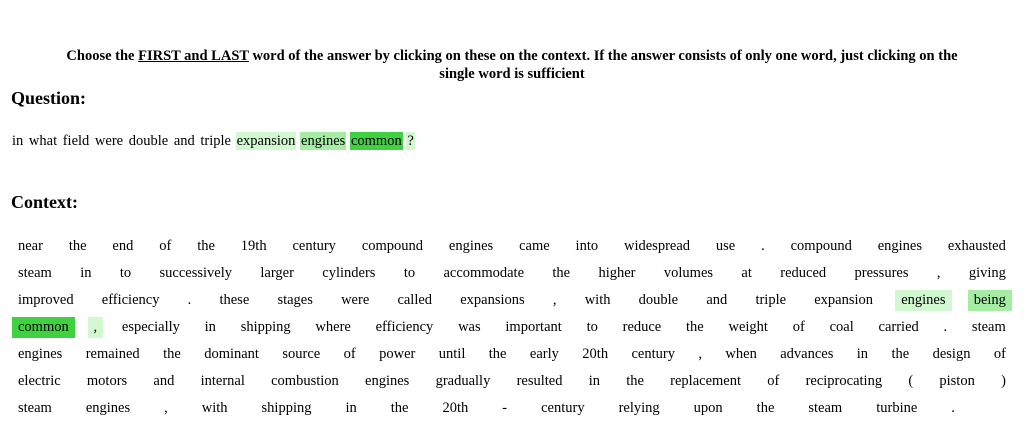 This screenshot has height=433, width=1024. Describe the element at coordinates (952, 354) in the screenshot. I see `context-token: design` at that location.